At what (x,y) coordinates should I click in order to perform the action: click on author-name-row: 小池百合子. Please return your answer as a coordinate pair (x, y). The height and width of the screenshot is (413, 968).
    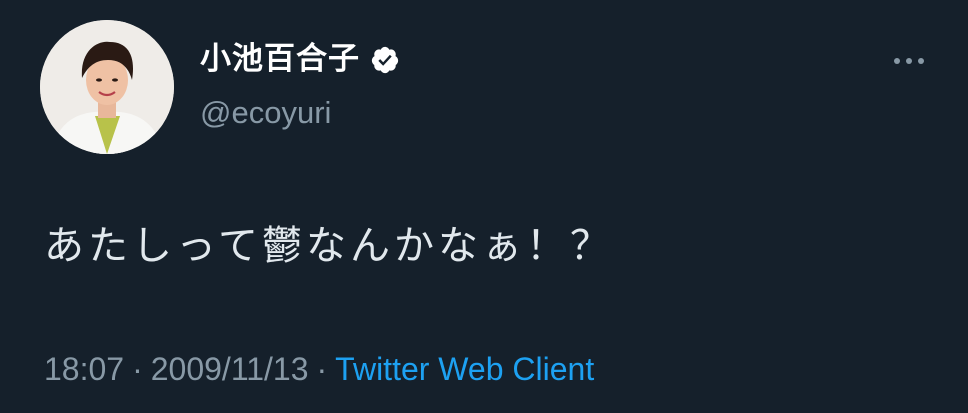
    Looking at the image, I should click on (300, 59).